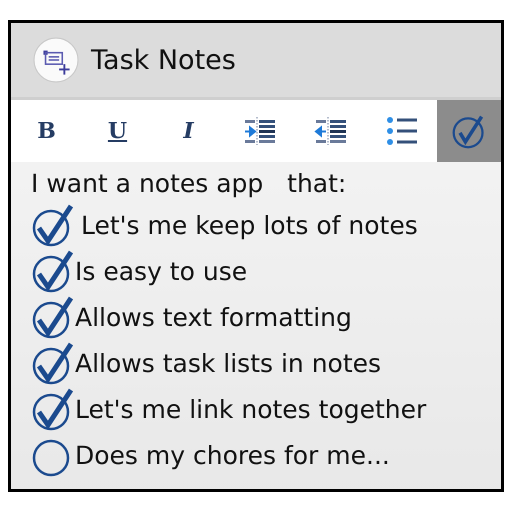 Image resolution: width=512 pixels, height=512 pixels. What do you see at coordinates (469, 131) in the screenshot?
I see `checklist-button` at bounding box center [469, 131].